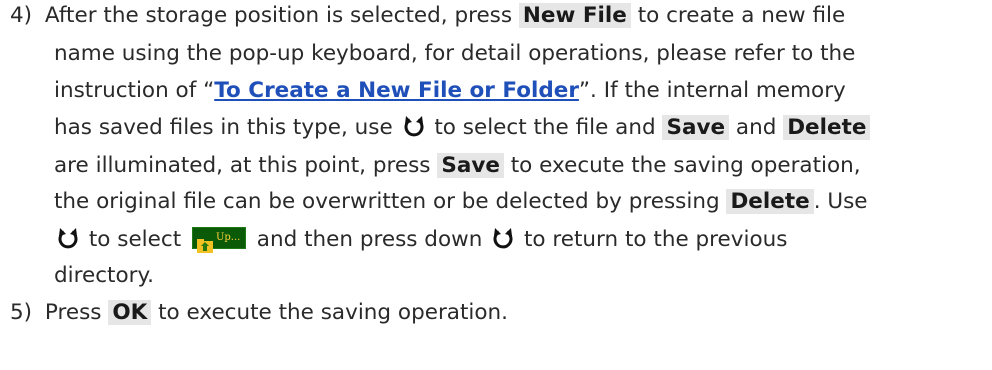 The height and width of the screenshot is (370, 992). I want to click on text: directory., so click(104, 275).